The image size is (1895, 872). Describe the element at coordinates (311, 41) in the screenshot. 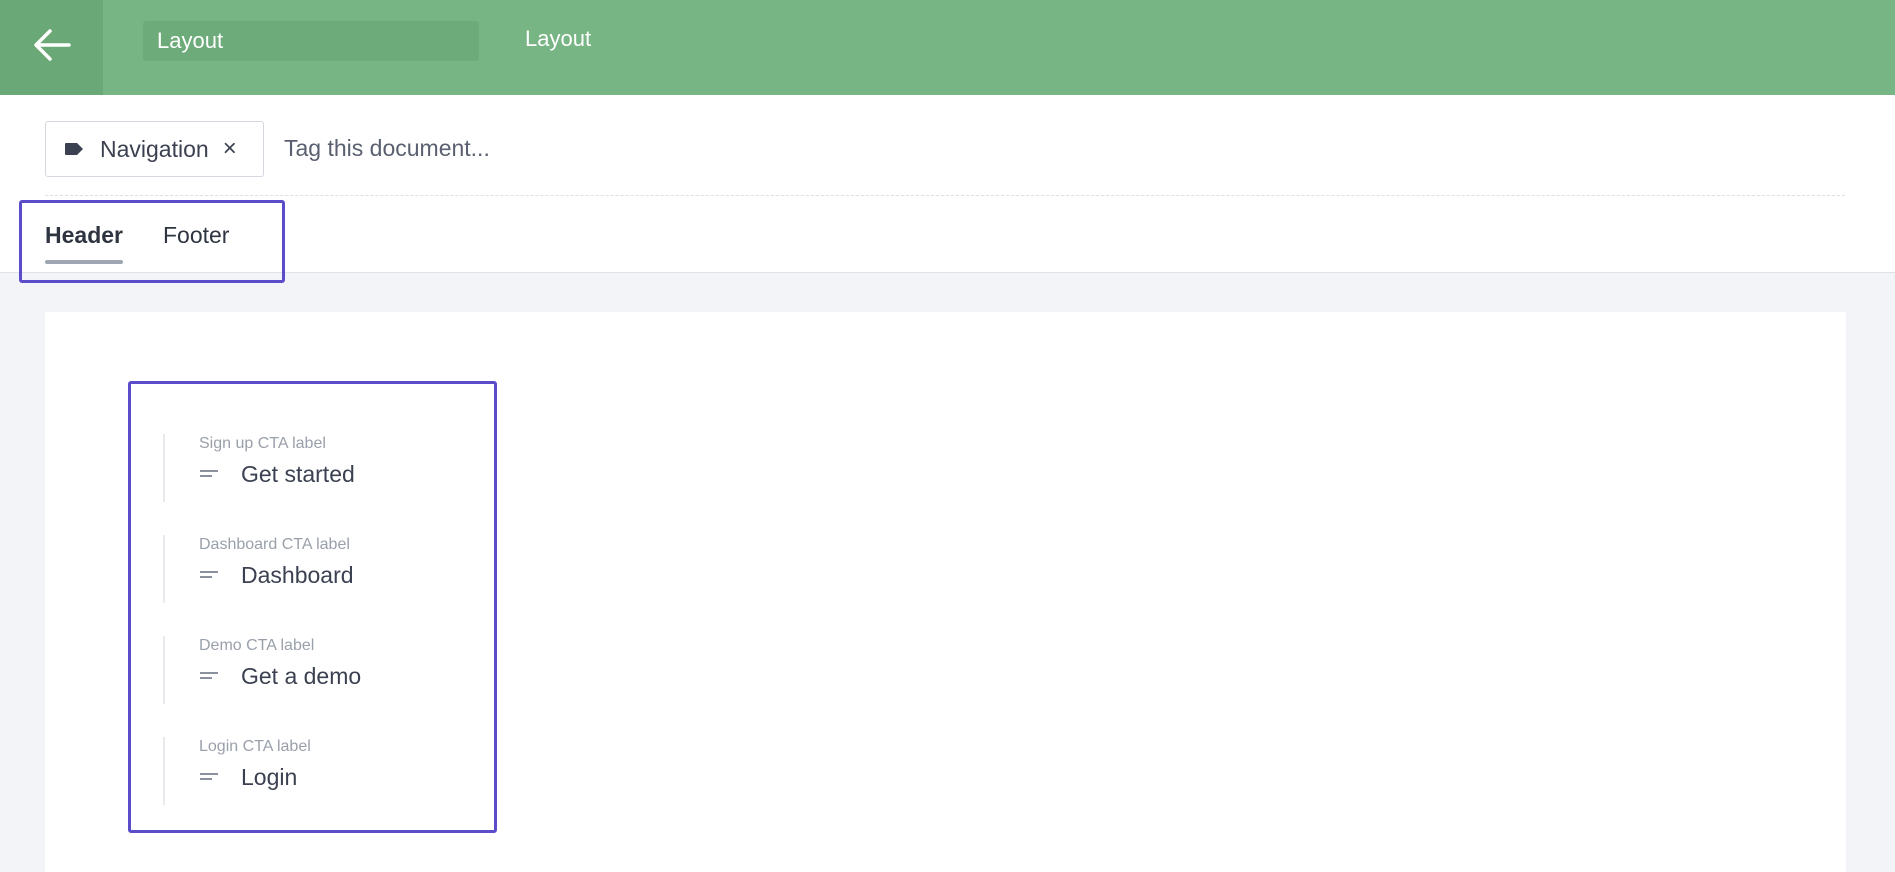

I see `document-title-input` at that location.